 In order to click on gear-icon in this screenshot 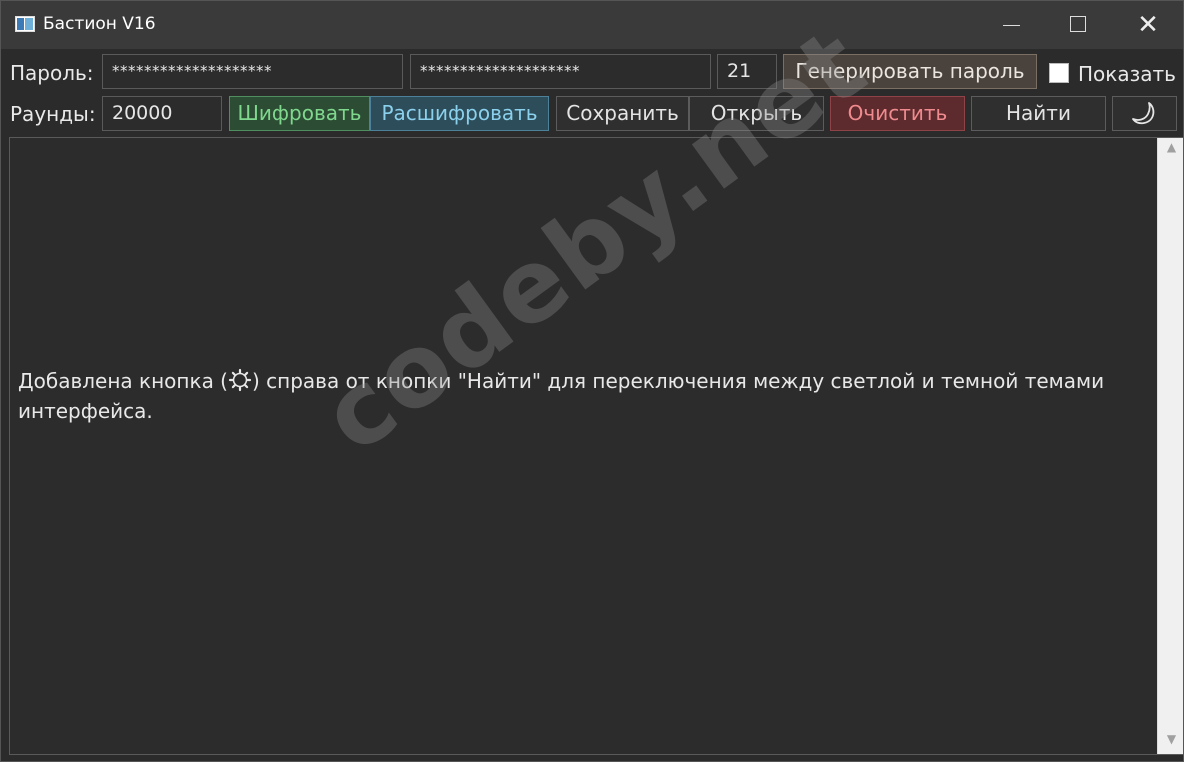, I will do `click(240, 380)`.